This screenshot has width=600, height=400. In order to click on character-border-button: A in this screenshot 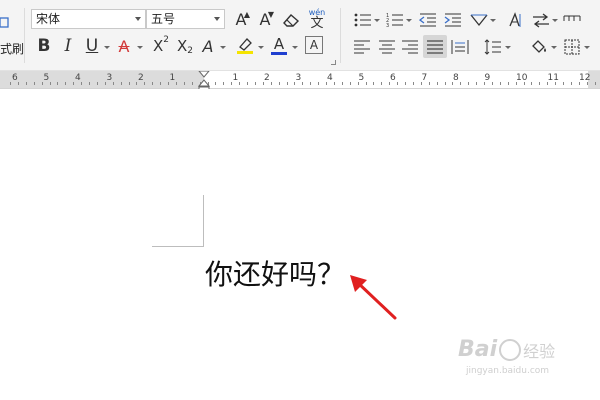, I will do `click(314, 45)`.